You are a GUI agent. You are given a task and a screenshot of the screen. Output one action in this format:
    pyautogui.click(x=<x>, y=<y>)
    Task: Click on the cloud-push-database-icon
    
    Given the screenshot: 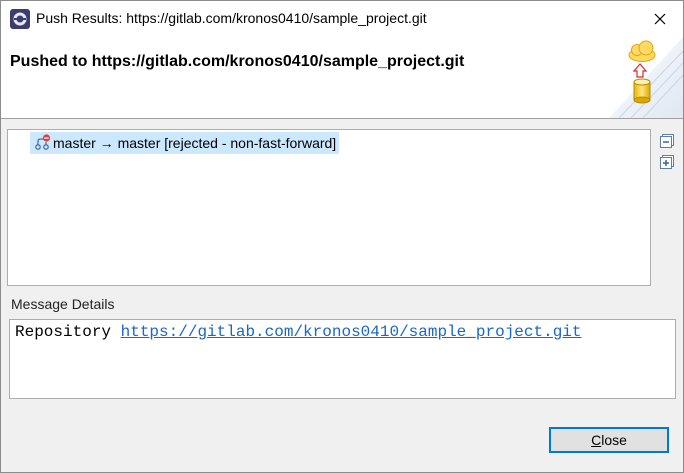 What is the action you would take?
    pyautogui.click(x=646, y=77)
    